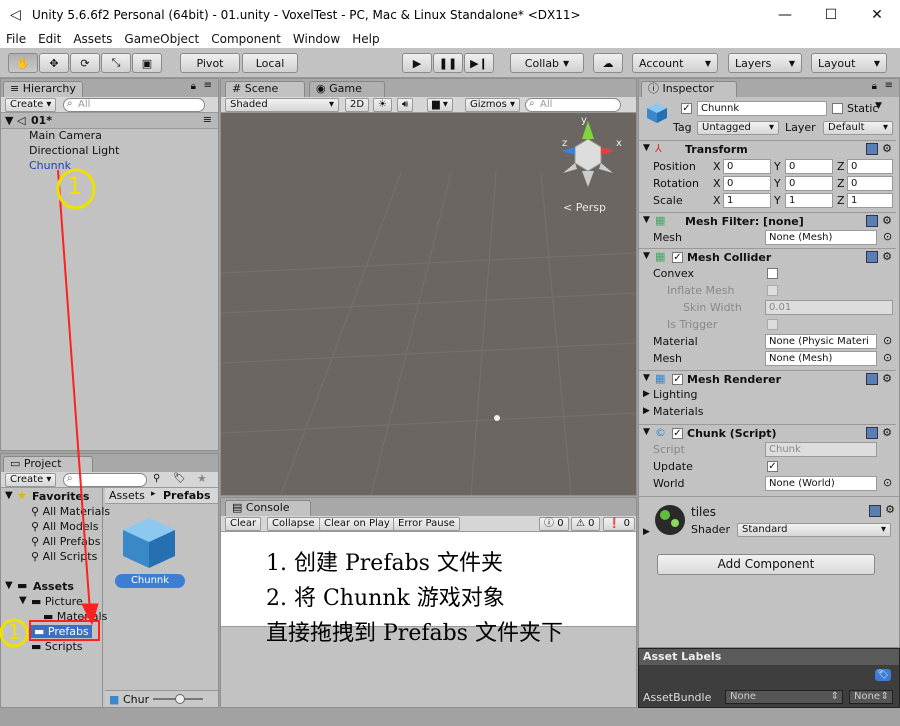  Describe the element at coordinates (49, 39) in the screenshot. I see `menu-edit: Edit` at that location.